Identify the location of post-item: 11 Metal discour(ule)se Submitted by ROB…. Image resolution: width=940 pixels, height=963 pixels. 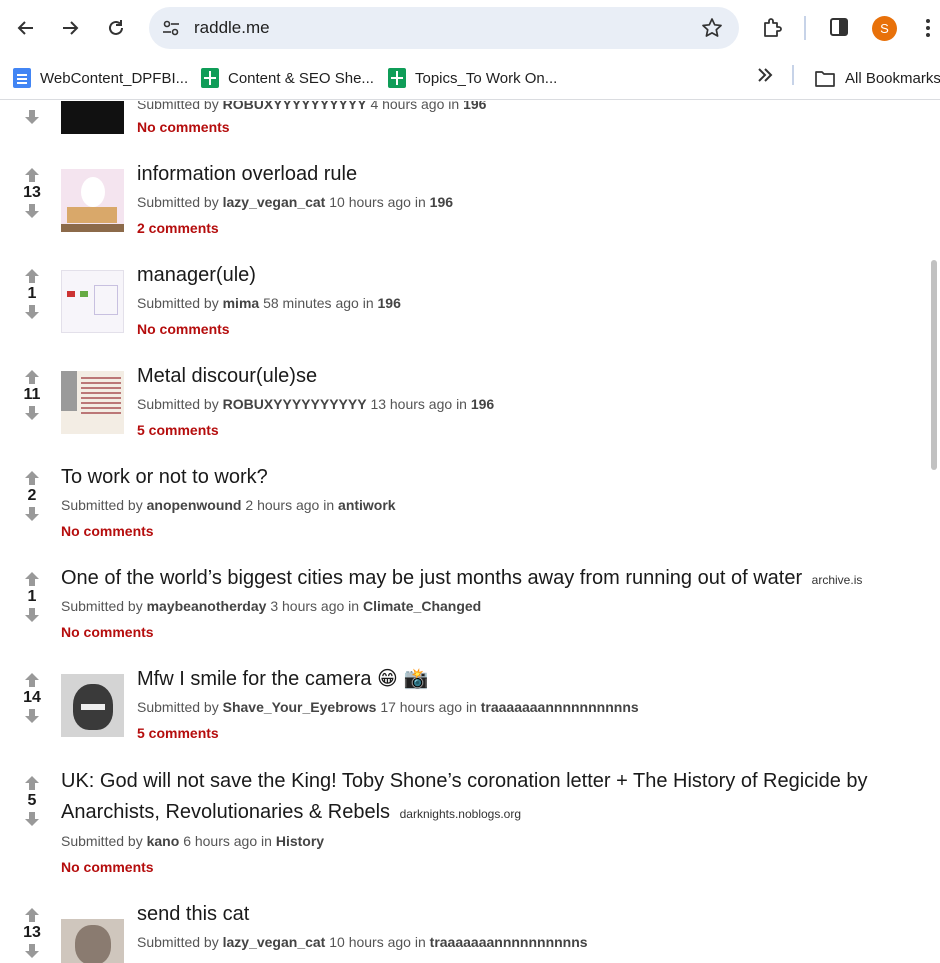
(465, 406).